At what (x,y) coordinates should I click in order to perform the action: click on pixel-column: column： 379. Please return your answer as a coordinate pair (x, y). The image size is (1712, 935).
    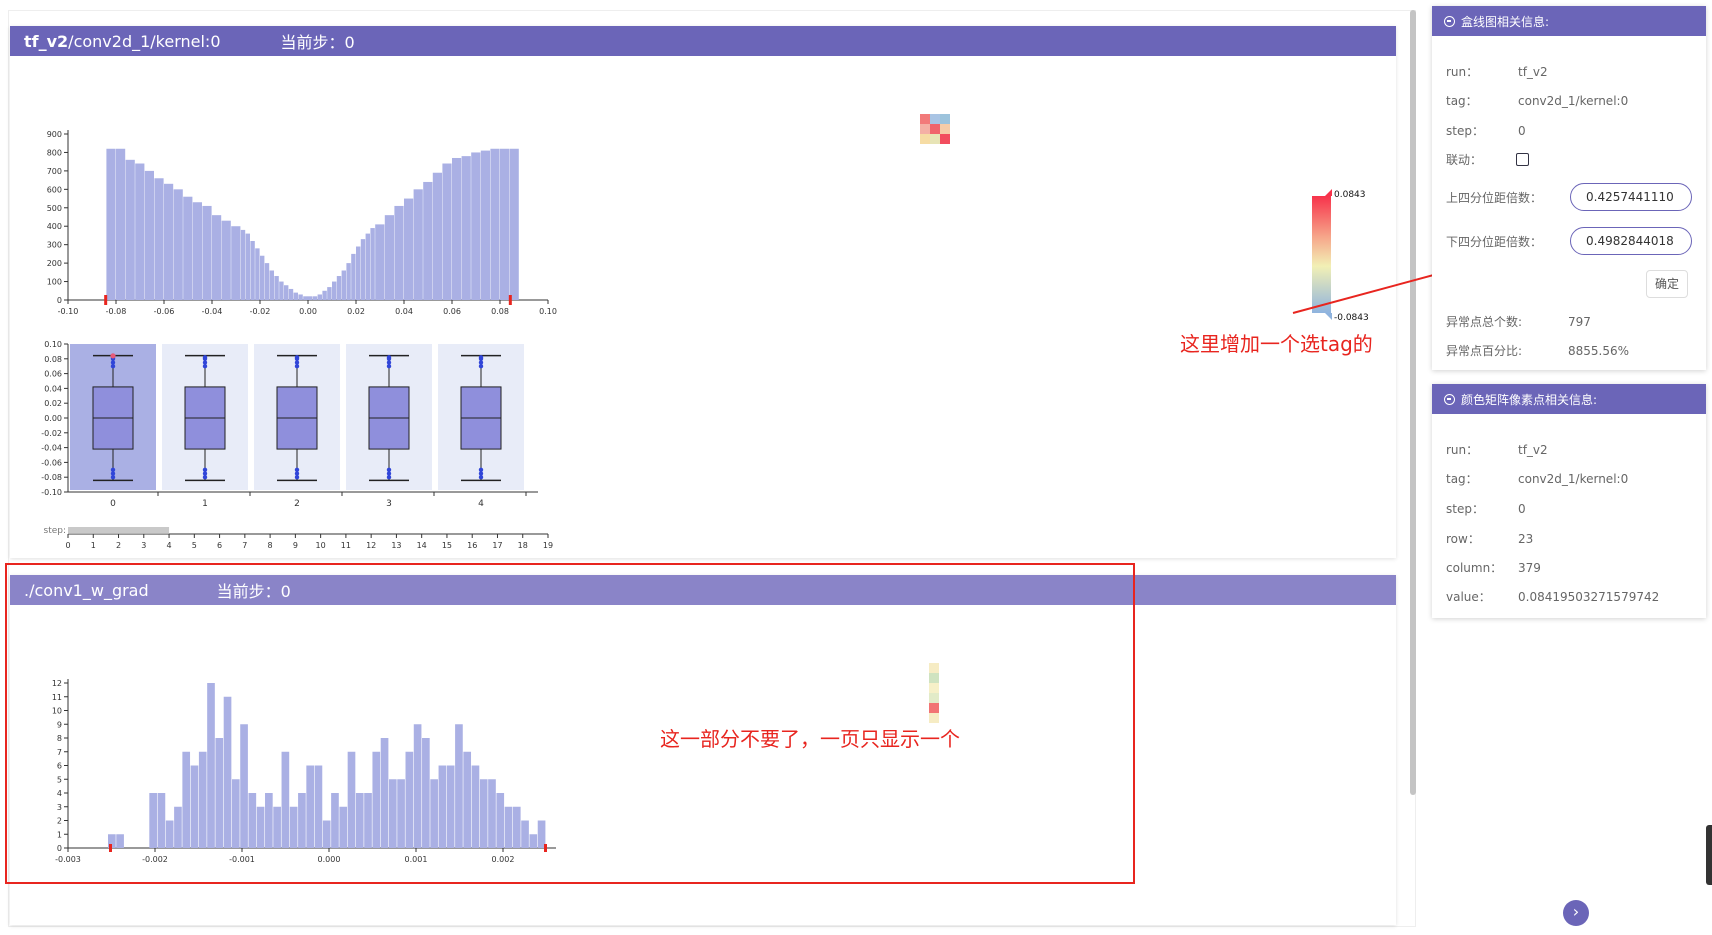
    Looking at the image, I should click on (1493, 568).